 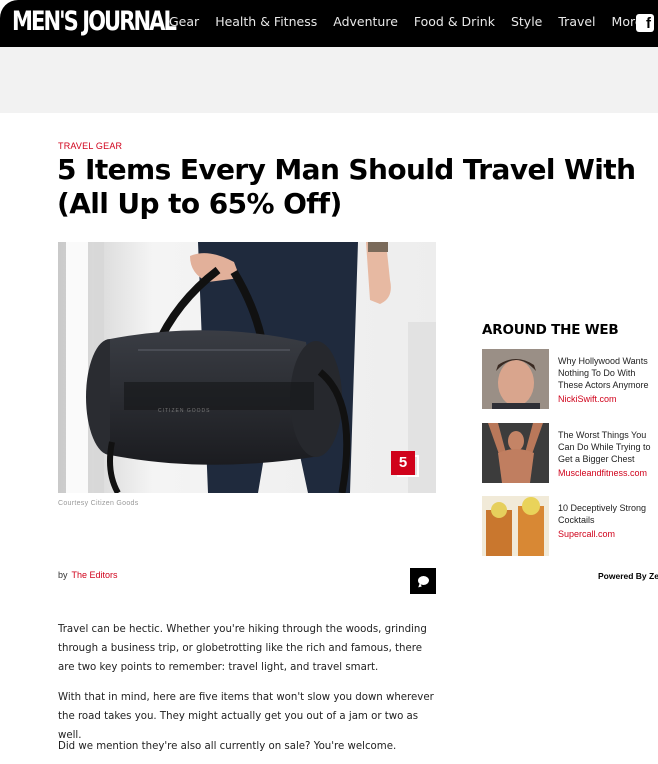 What do you see at coordinates (365, 21) in the screenshot?
I see `nav-item-adventure: Adventure` at bounding box center [365, 21].